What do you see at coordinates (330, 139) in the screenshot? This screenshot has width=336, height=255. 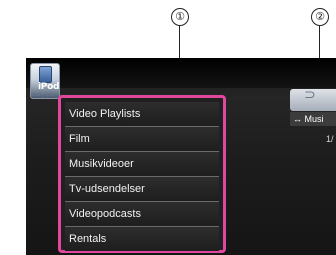 I see `page-indicator: 1/` at bounding box center [330, 139].